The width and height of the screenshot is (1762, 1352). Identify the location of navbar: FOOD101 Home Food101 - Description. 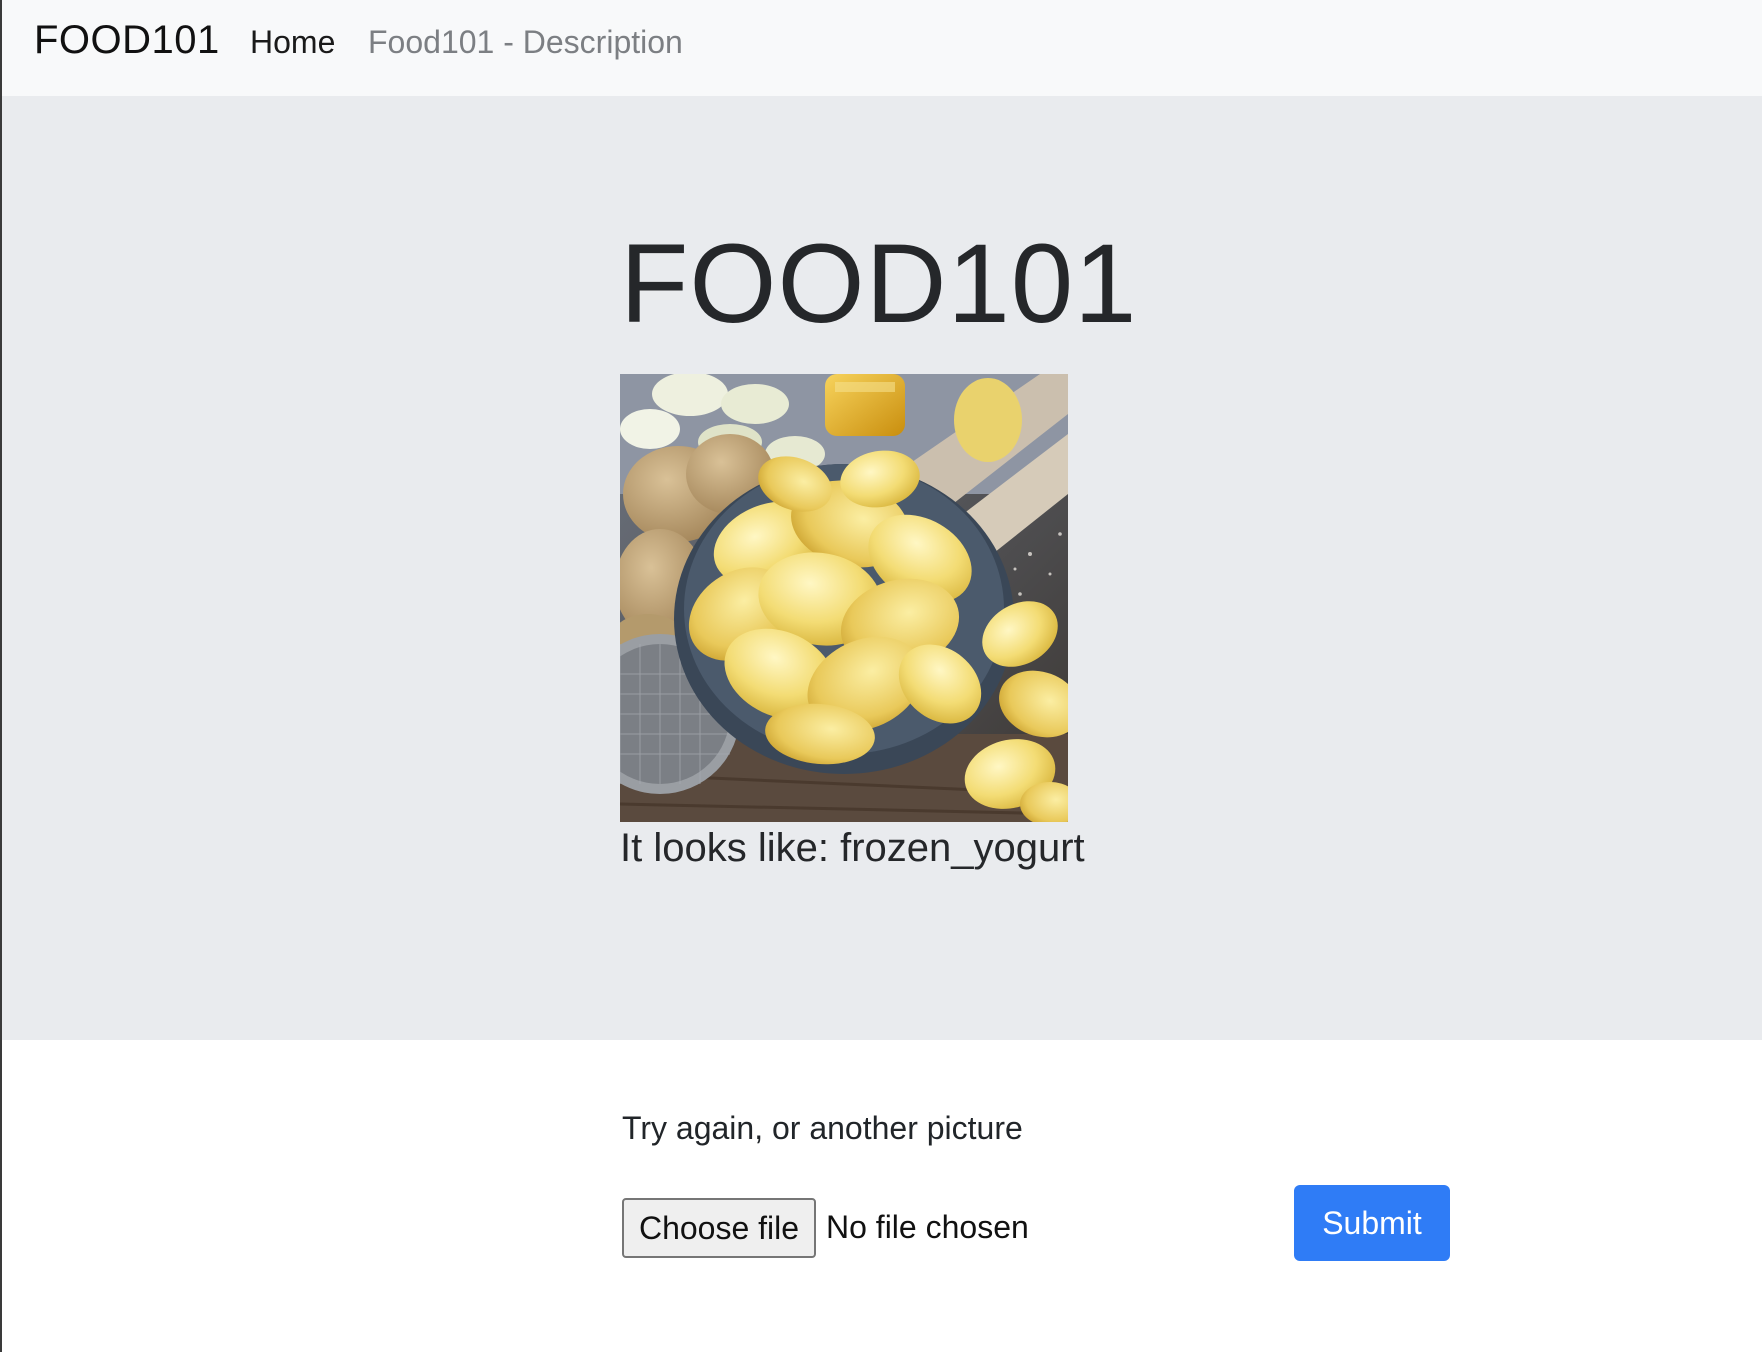
(882, 48).